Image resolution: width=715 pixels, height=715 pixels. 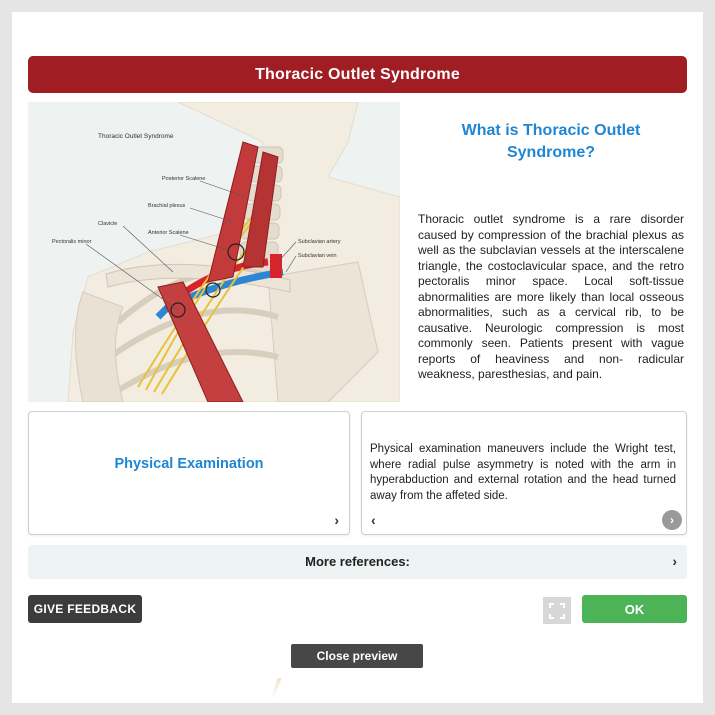 I want to click on label-subclavian-vein: Subclavian vein, so click(x=317, y=256).